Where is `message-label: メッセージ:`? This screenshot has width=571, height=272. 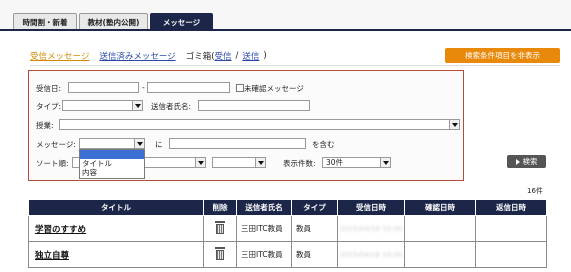
message-label: メッセージ: is located at coordinates (56, 144).